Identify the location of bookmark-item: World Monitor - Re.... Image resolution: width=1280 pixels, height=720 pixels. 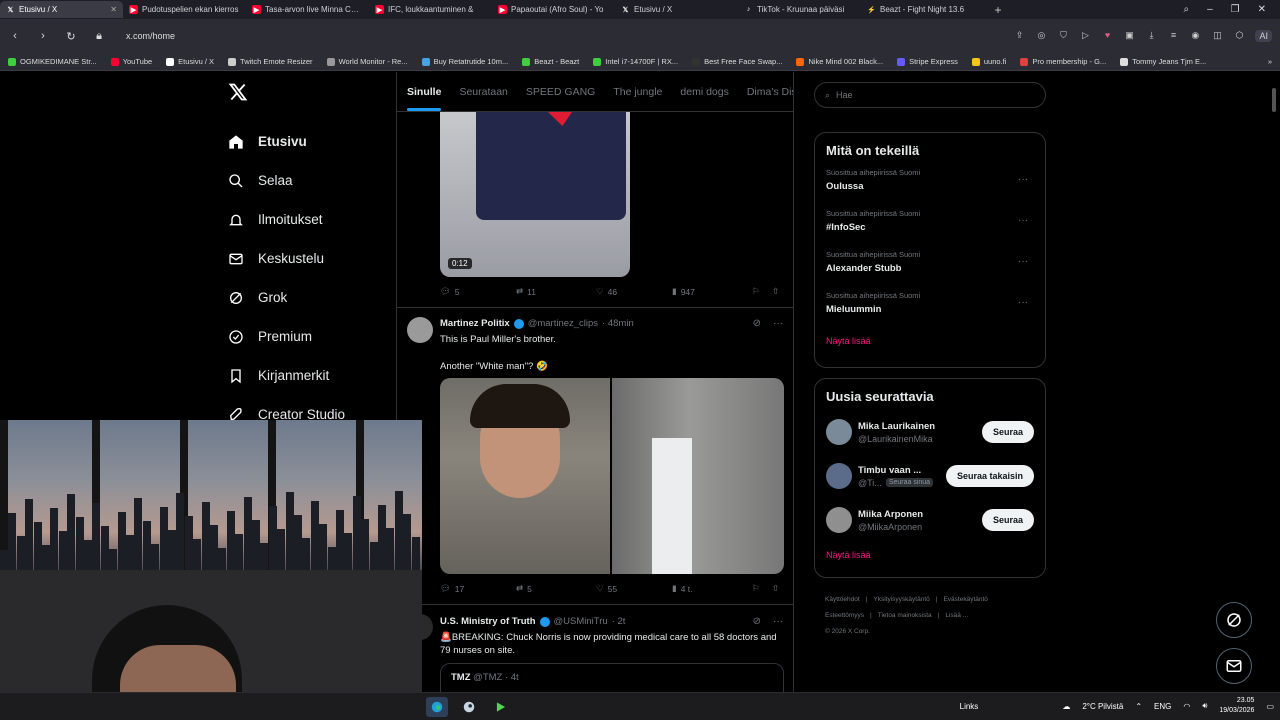
(367, 61).